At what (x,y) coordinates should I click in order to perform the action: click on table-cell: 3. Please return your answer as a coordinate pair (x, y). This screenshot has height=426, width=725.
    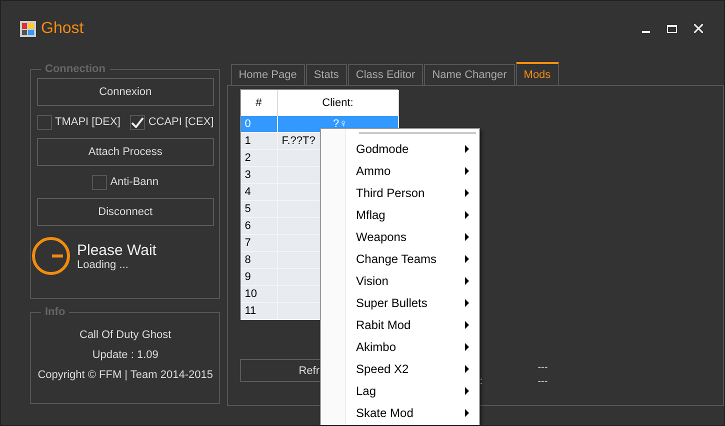
    Looking at the image, I should click on (259, 175).